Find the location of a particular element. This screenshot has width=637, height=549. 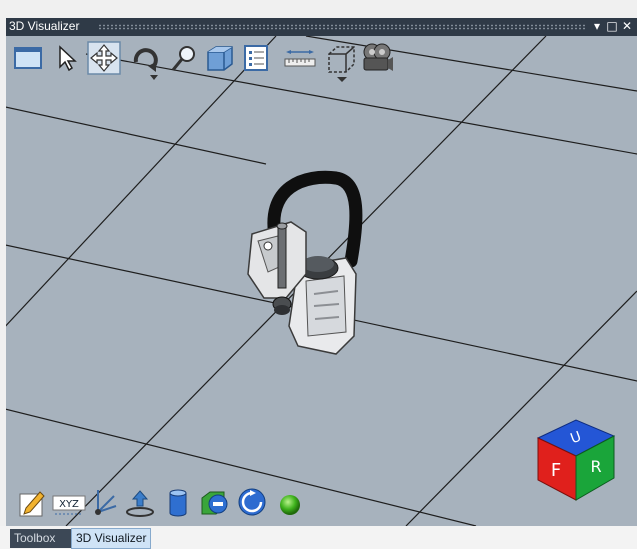

window-title: 3D Visualizer is located at coordinates (44, 26).